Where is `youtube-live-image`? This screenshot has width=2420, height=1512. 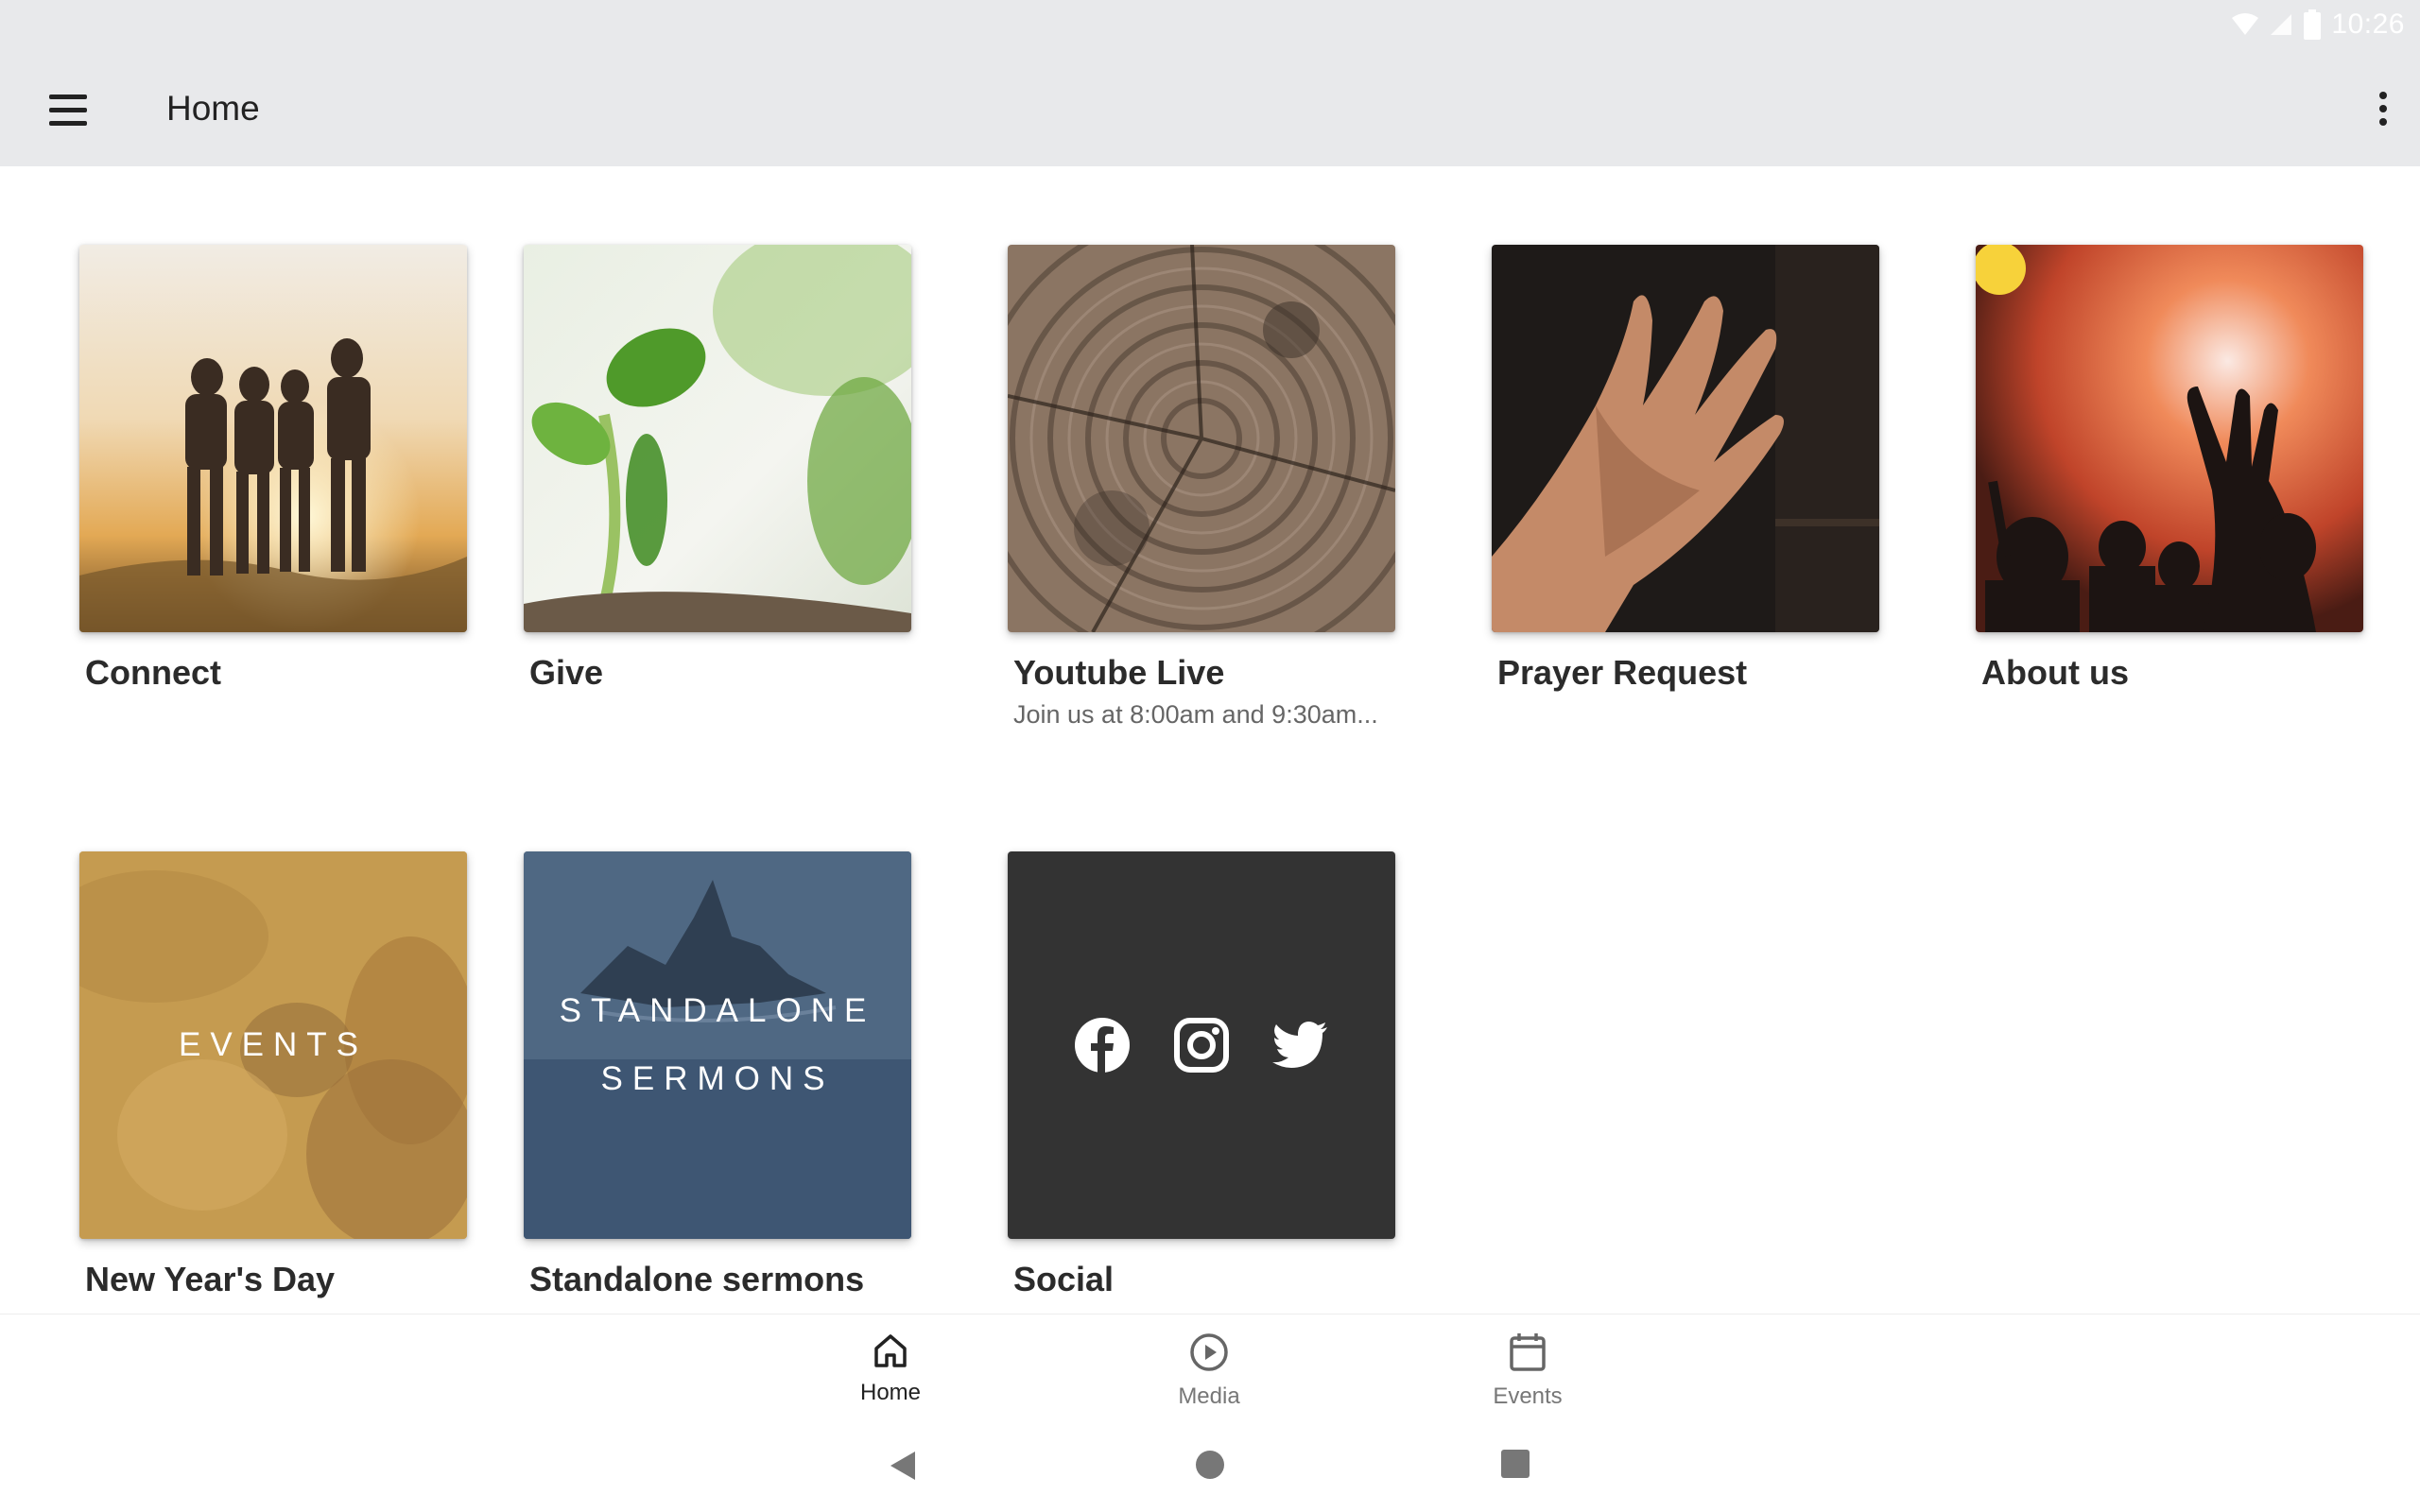
youtube-live-image is located at coordinates (1201, 438).